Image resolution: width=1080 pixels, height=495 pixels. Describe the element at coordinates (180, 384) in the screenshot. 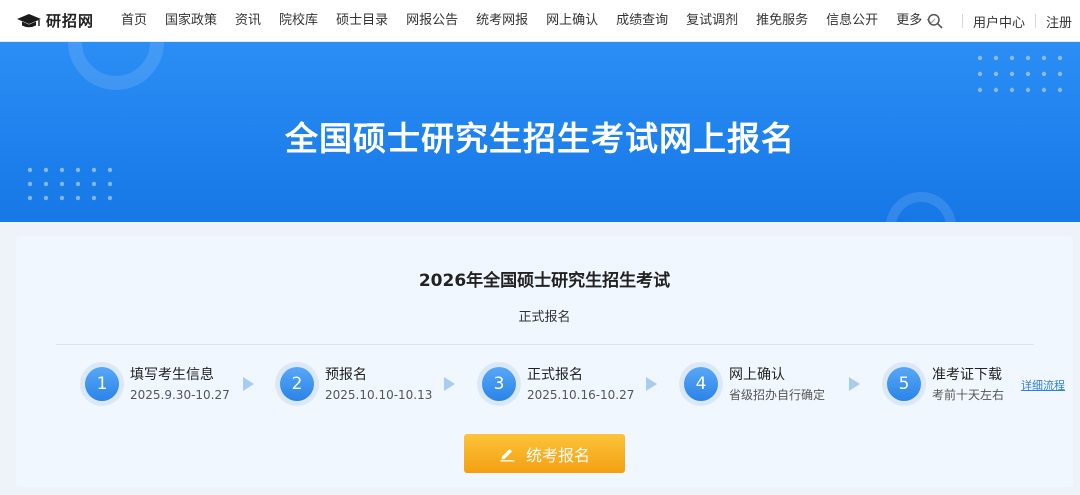

I see `step-text: 填写考生信息 2025.9.30-10.27` at that location.